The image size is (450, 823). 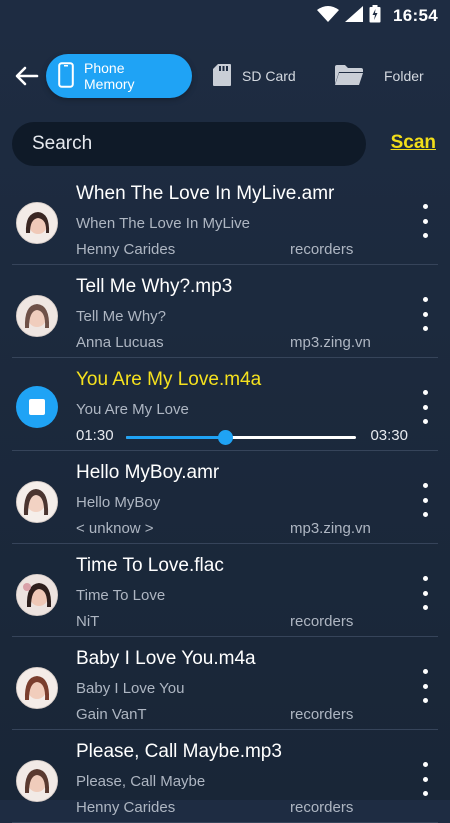 I want to click on tab-label: Folder, so click(x=404, y=76).